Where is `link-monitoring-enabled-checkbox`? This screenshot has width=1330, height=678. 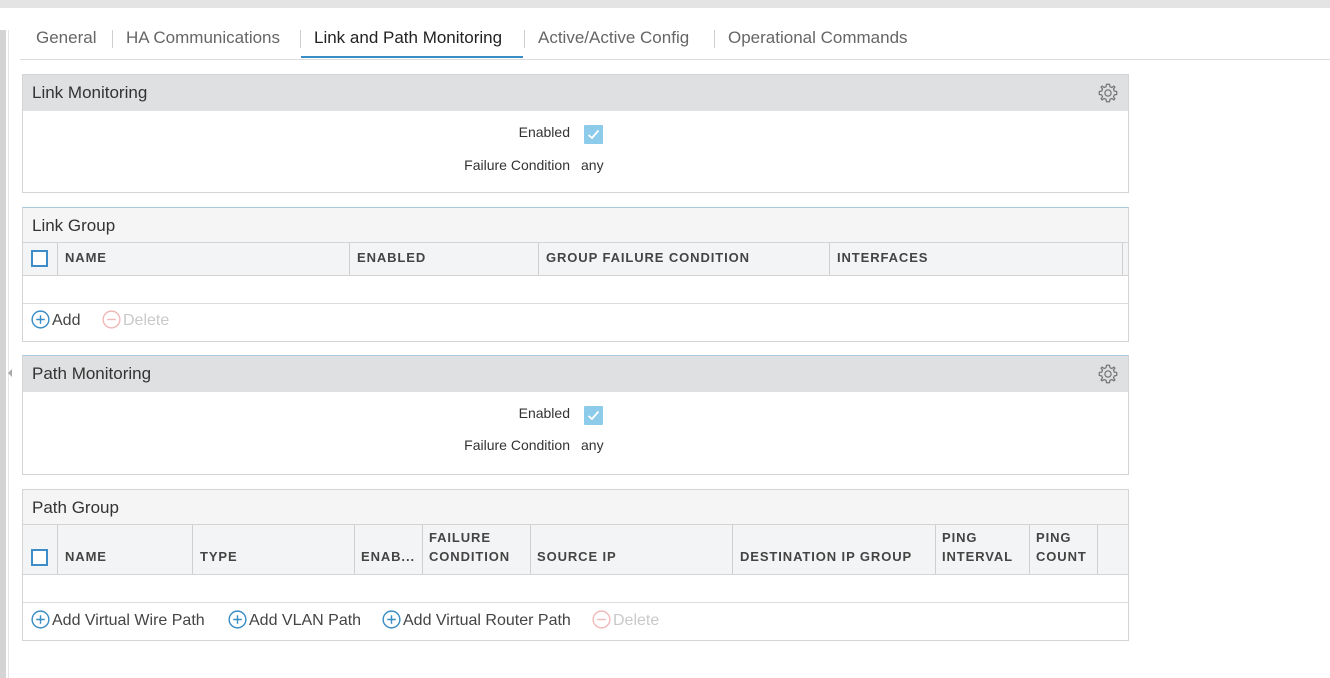 link-monitoring-enabled-checkbox is located at coordinates (593, 134).